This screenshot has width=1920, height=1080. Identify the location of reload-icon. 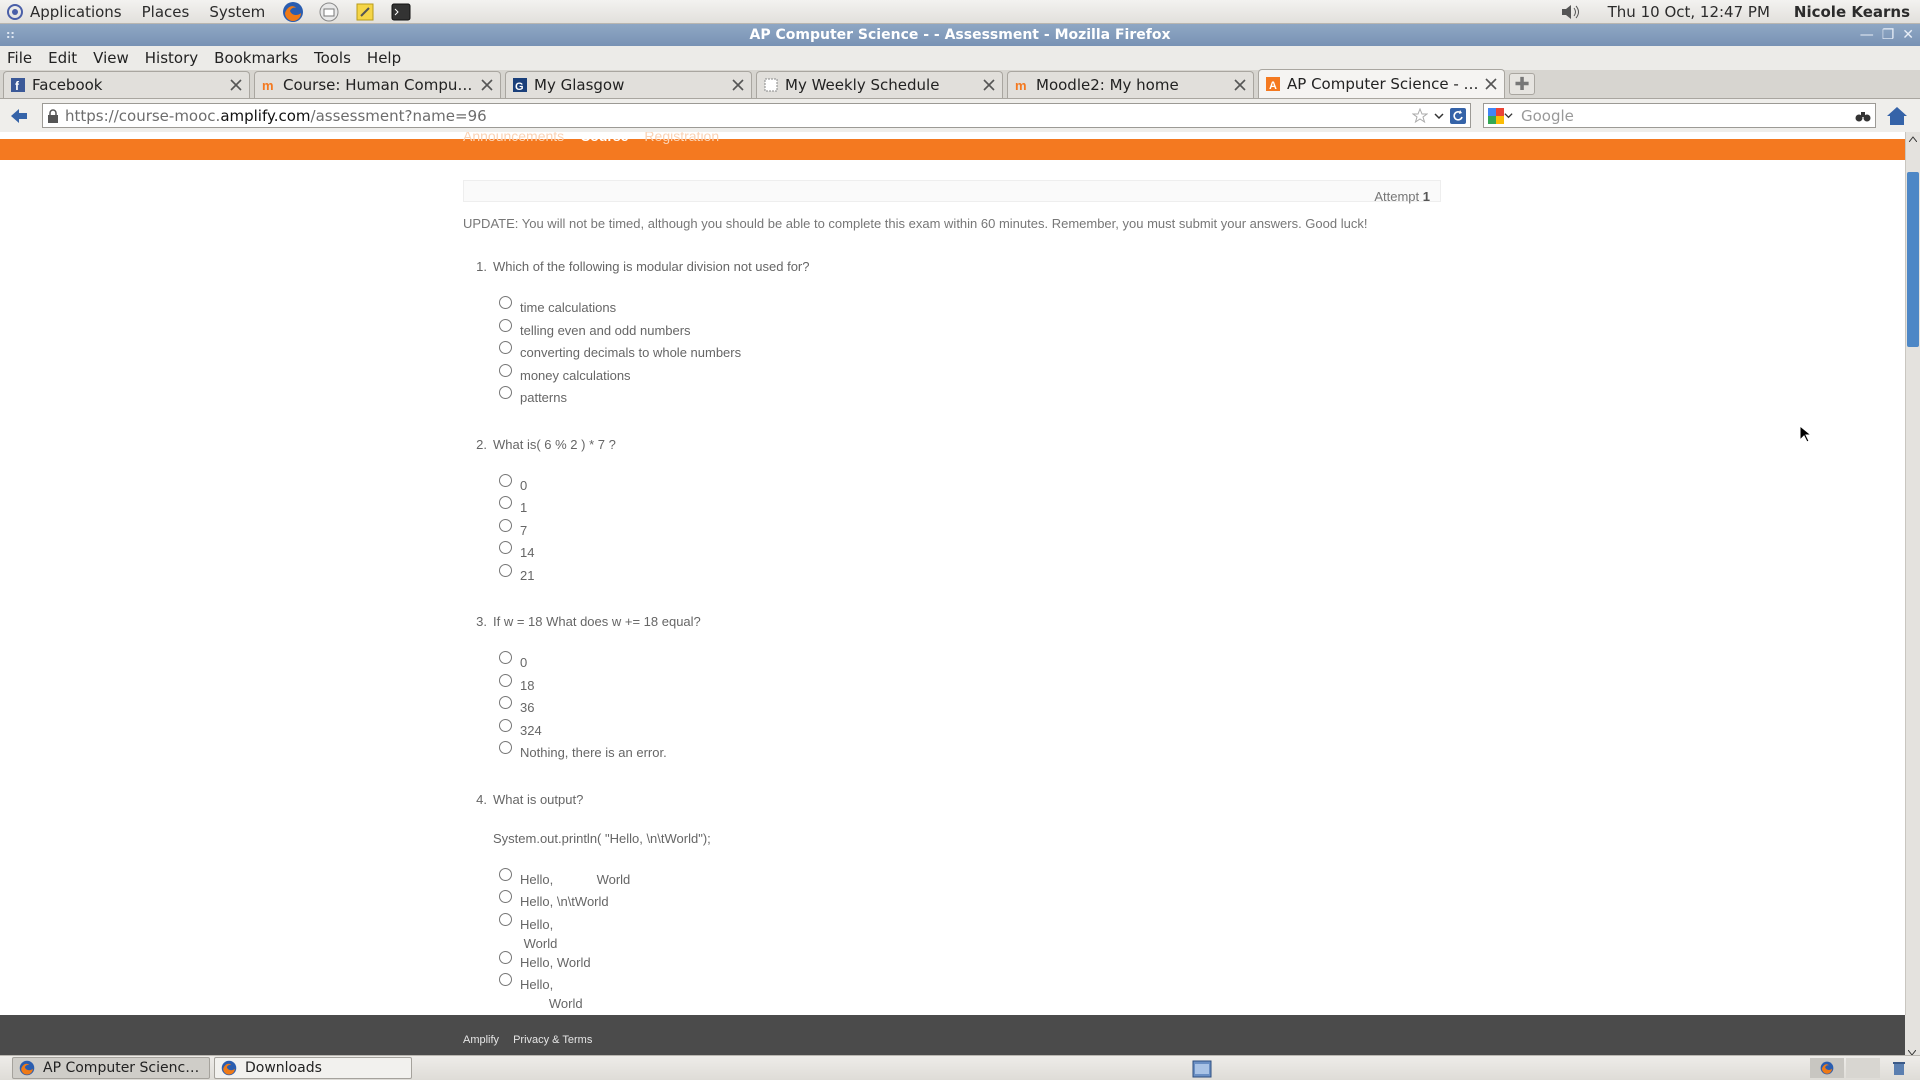
(1458, 115).